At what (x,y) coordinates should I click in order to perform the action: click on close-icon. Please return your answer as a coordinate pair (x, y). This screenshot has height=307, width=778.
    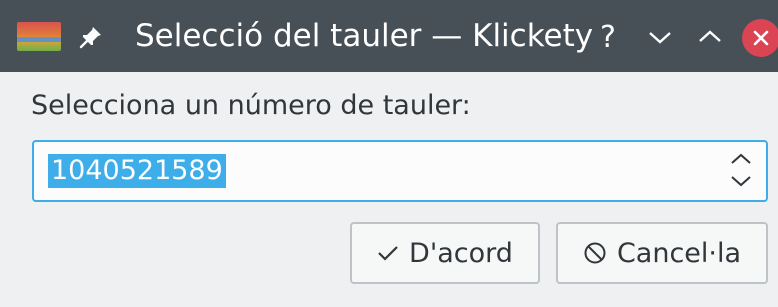
    Looking at the image, I should click on (761, 38).